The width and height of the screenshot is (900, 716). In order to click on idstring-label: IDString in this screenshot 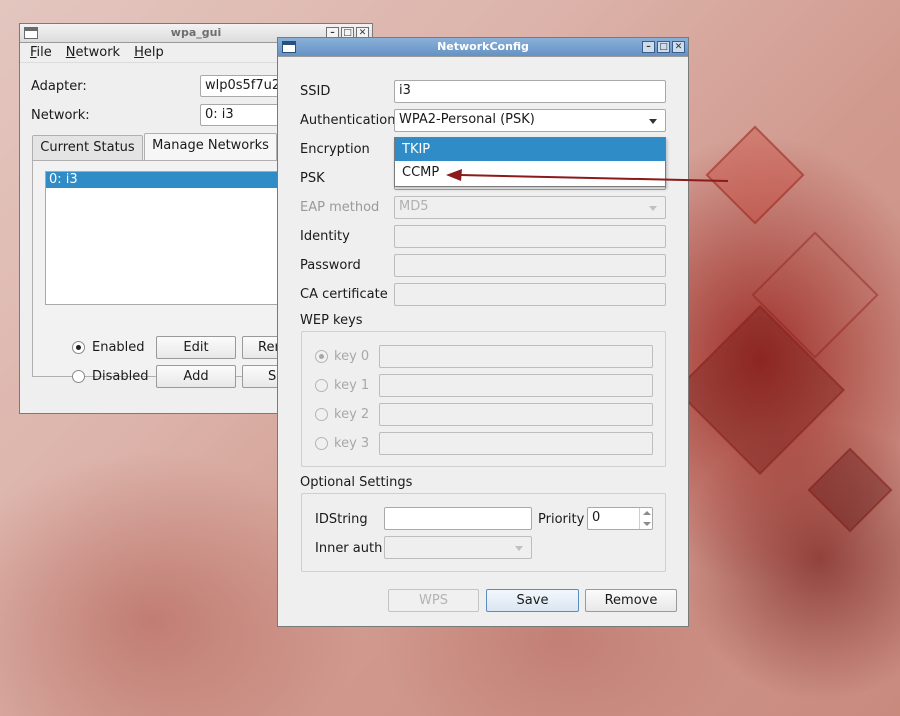, I will do `click(341, 519)`.